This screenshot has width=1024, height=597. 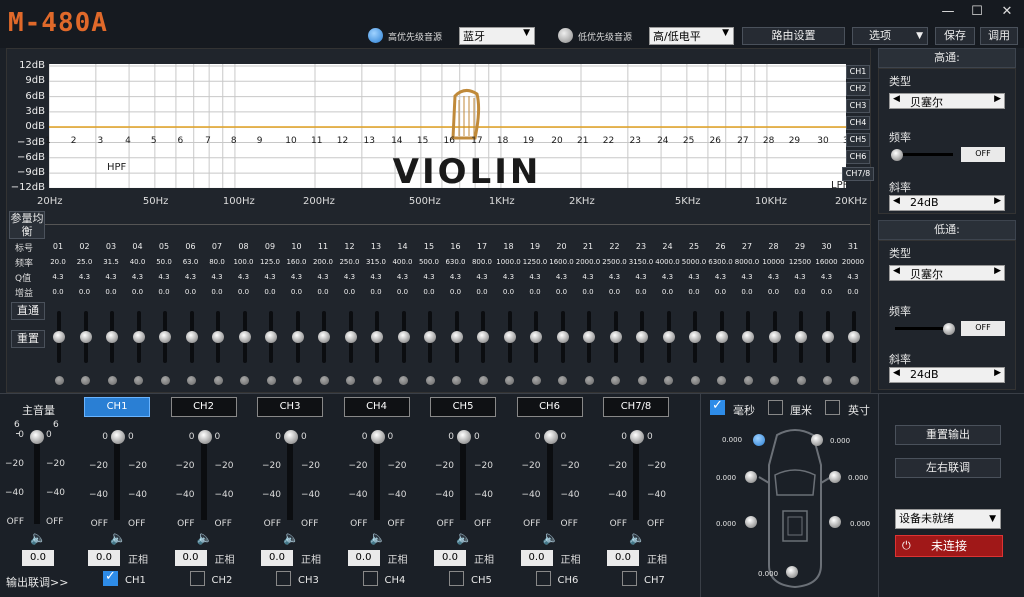 I want to click on reset-eq-button: 重置, so click(x=28, y=339).